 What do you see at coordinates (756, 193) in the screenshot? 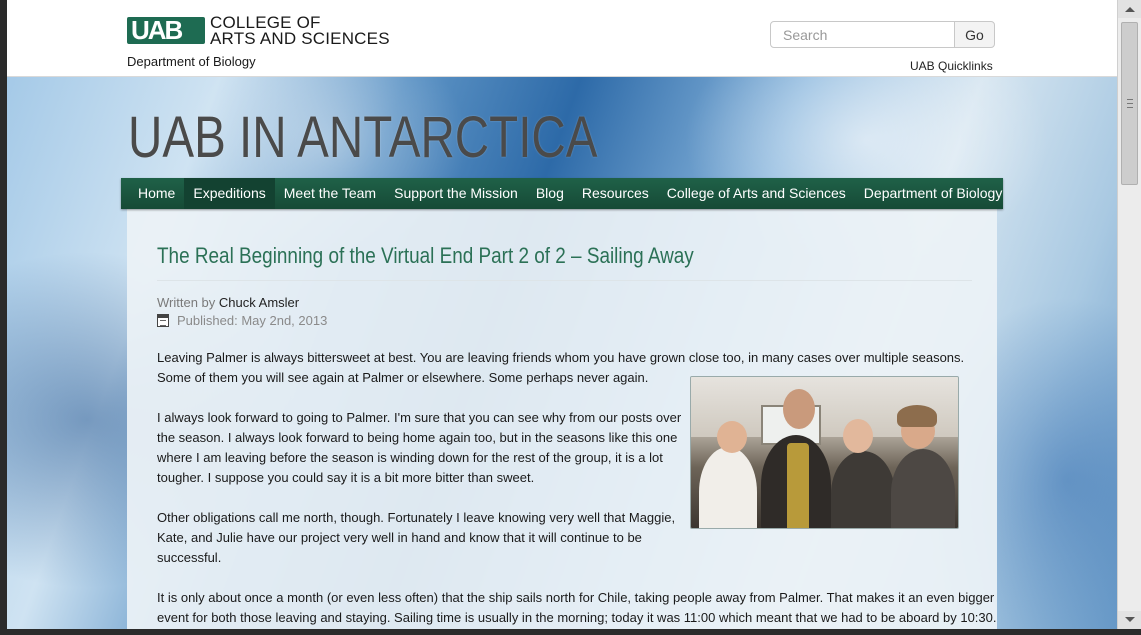
I see `nav-item-college-of-arts-and-sciences: College of Arts and Sciences` at bounding box center [756, 193].